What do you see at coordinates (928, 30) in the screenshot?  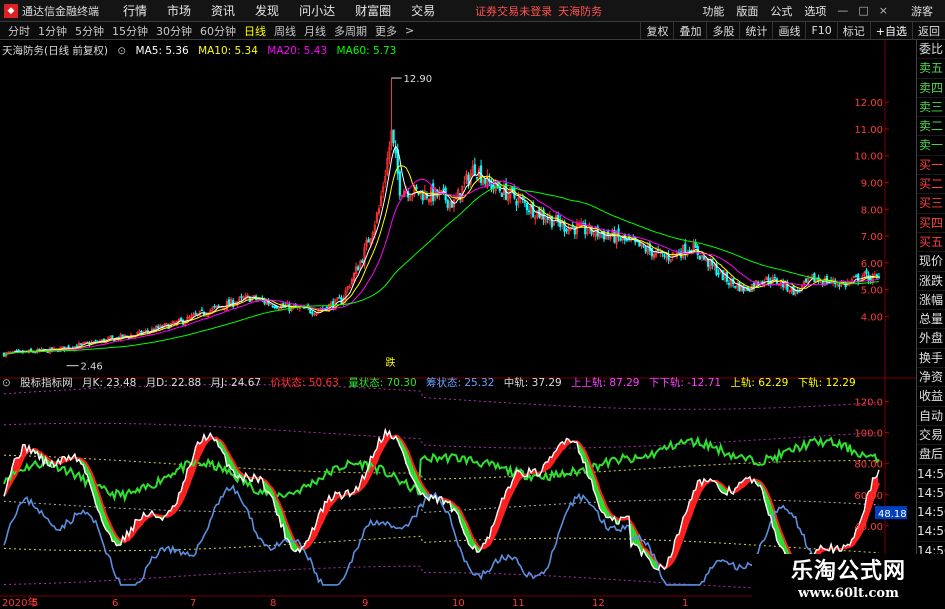 I see `back-button: 返回` at bounding box center [928, 30].